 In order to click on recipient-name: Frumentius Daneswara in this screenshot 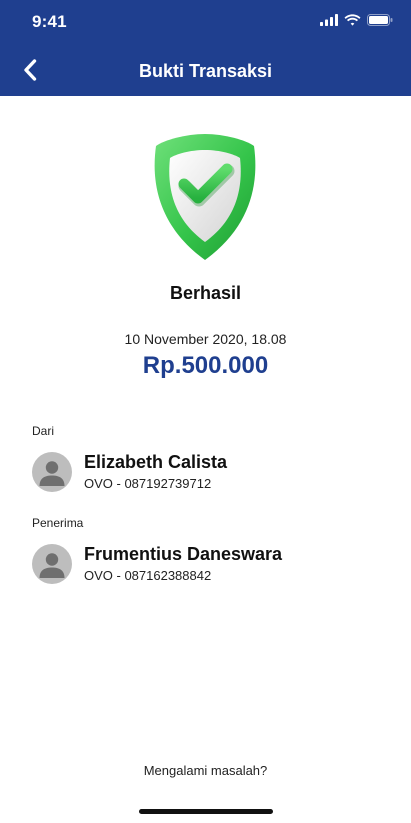, I will do `click(183, 554)`.